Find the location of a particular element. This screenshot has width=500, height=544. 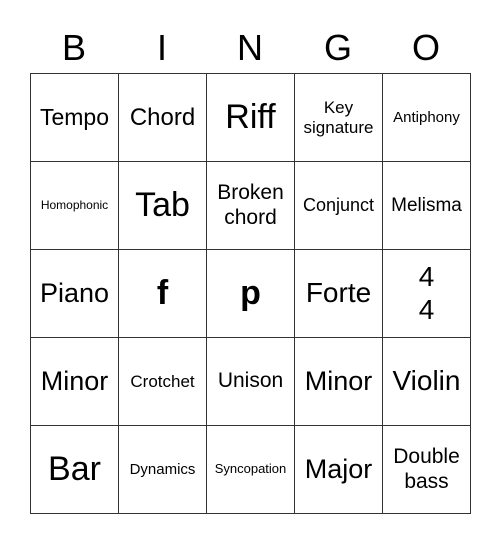

bingo-header: B I N G O is located at coordinates (250, 48).